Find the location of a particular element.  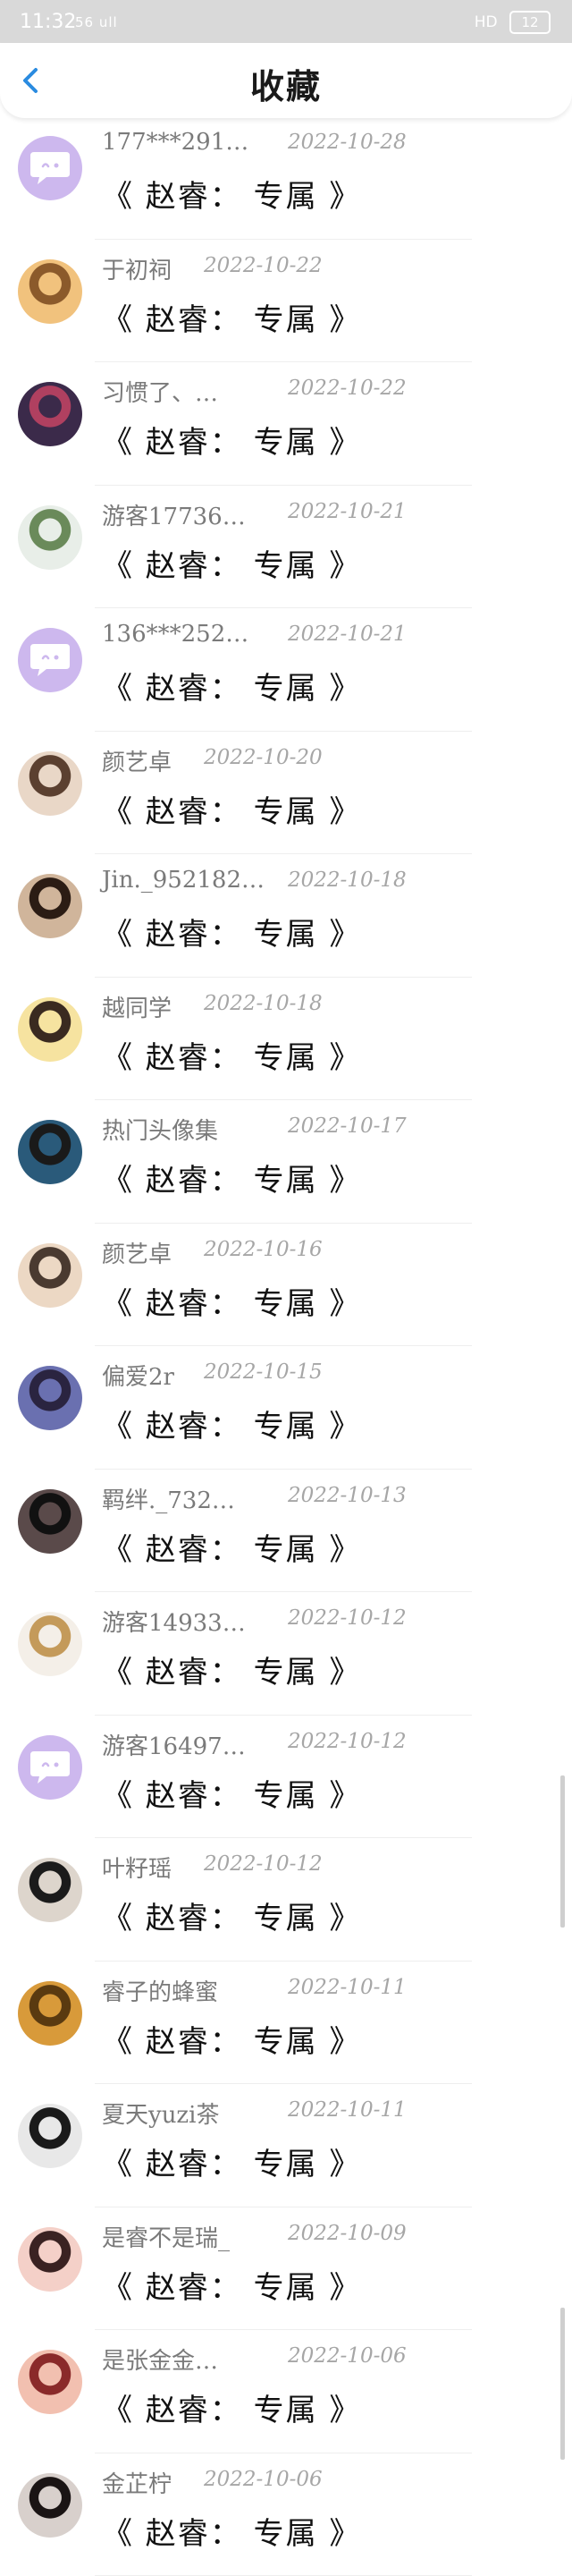

user-name: 是睿不是瑞_ is located at coordinates (166, 2236).